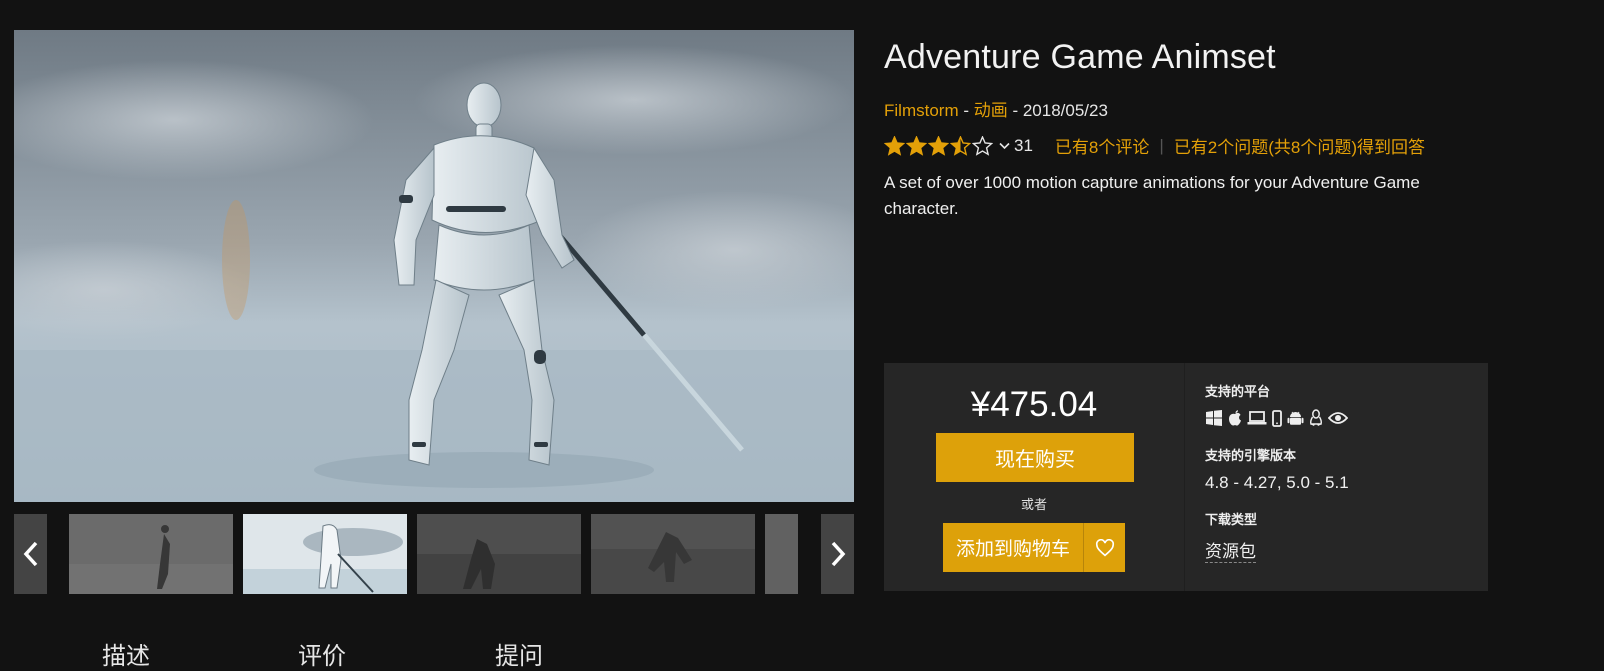 The width and height of the screenshot is (1604, 671). What do you see at coordinates (1214, 418) in the screenshot?
I see `windows-icon` at bounding box center [1214, 418].